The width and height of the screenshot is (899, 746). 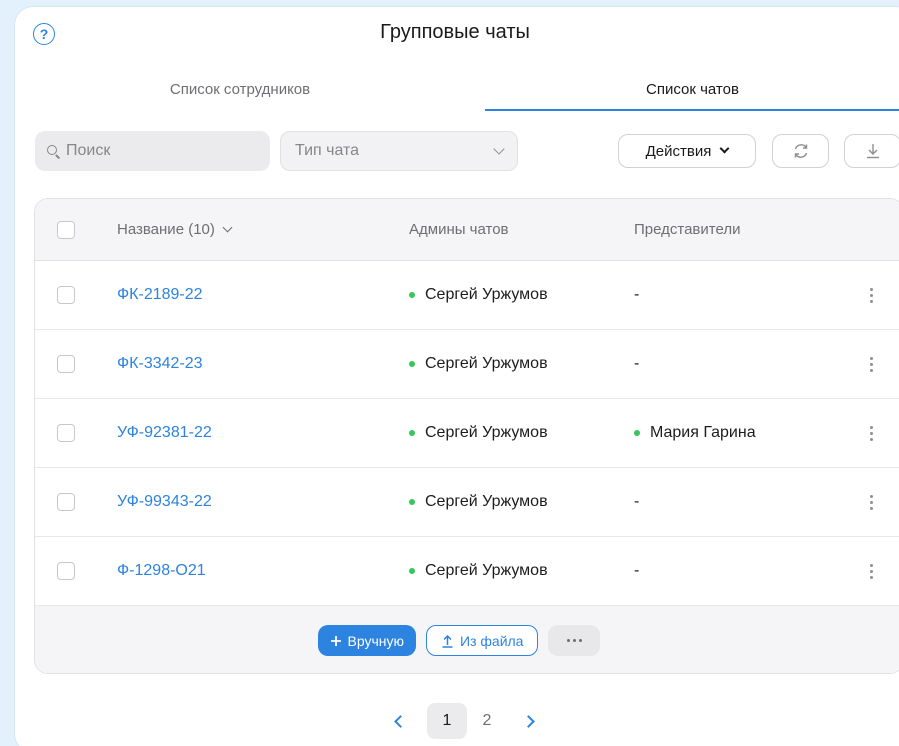 I want to click on tab-chats: Список чатов, so click(x=692, y=94).